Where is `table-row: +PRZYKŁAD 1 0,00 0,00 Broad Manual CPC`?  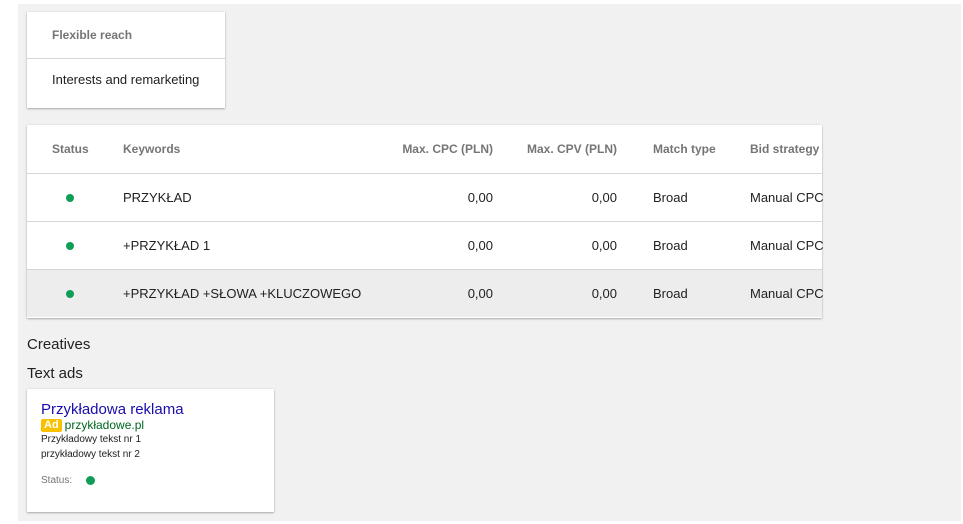
table-row: +PRZYKŁAD 1 0,00 0,00 Broad Manual CPC is located at coordinates (425, 245).